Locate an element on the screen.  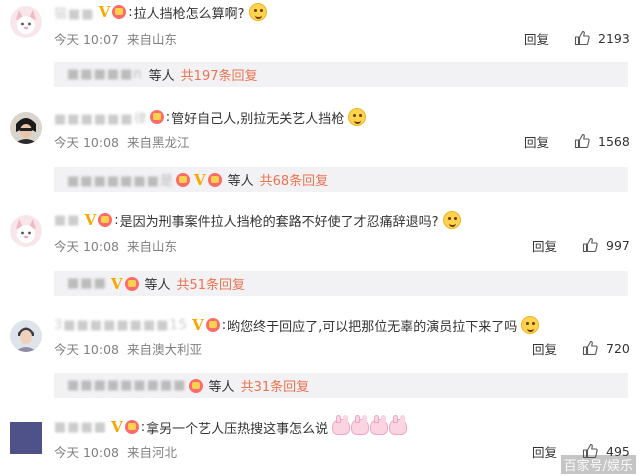
comment-meta: 今天 10:08 来自澳大利亚 is located at coordinates (128, 348).